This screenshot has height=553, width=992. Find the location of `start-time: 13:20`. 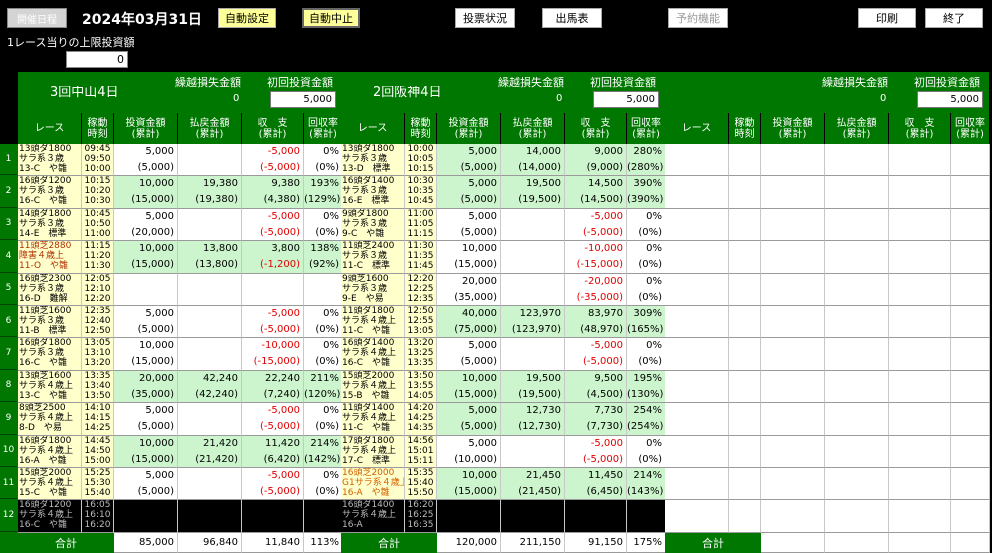

start-time: 13:20 is located at coordinates (420, 343).